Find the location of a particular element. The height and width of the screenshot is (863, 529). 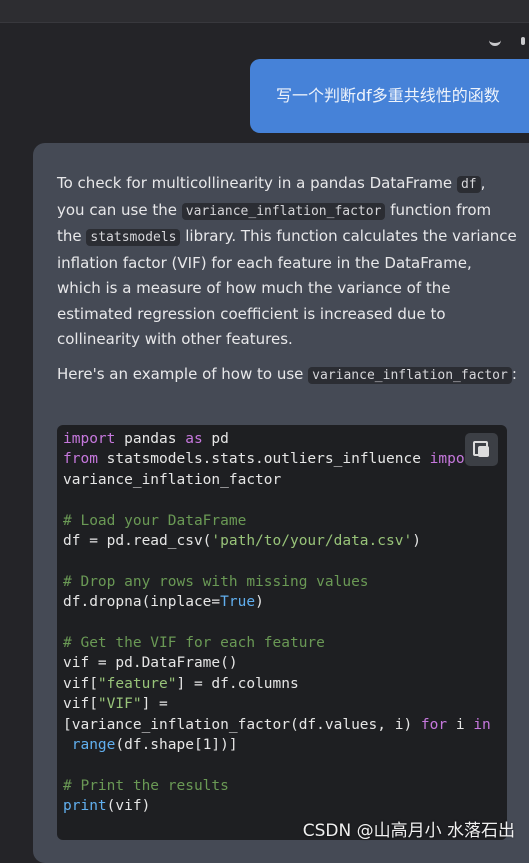

text: Here's an example of how to use is located at coordinates (183, 373).